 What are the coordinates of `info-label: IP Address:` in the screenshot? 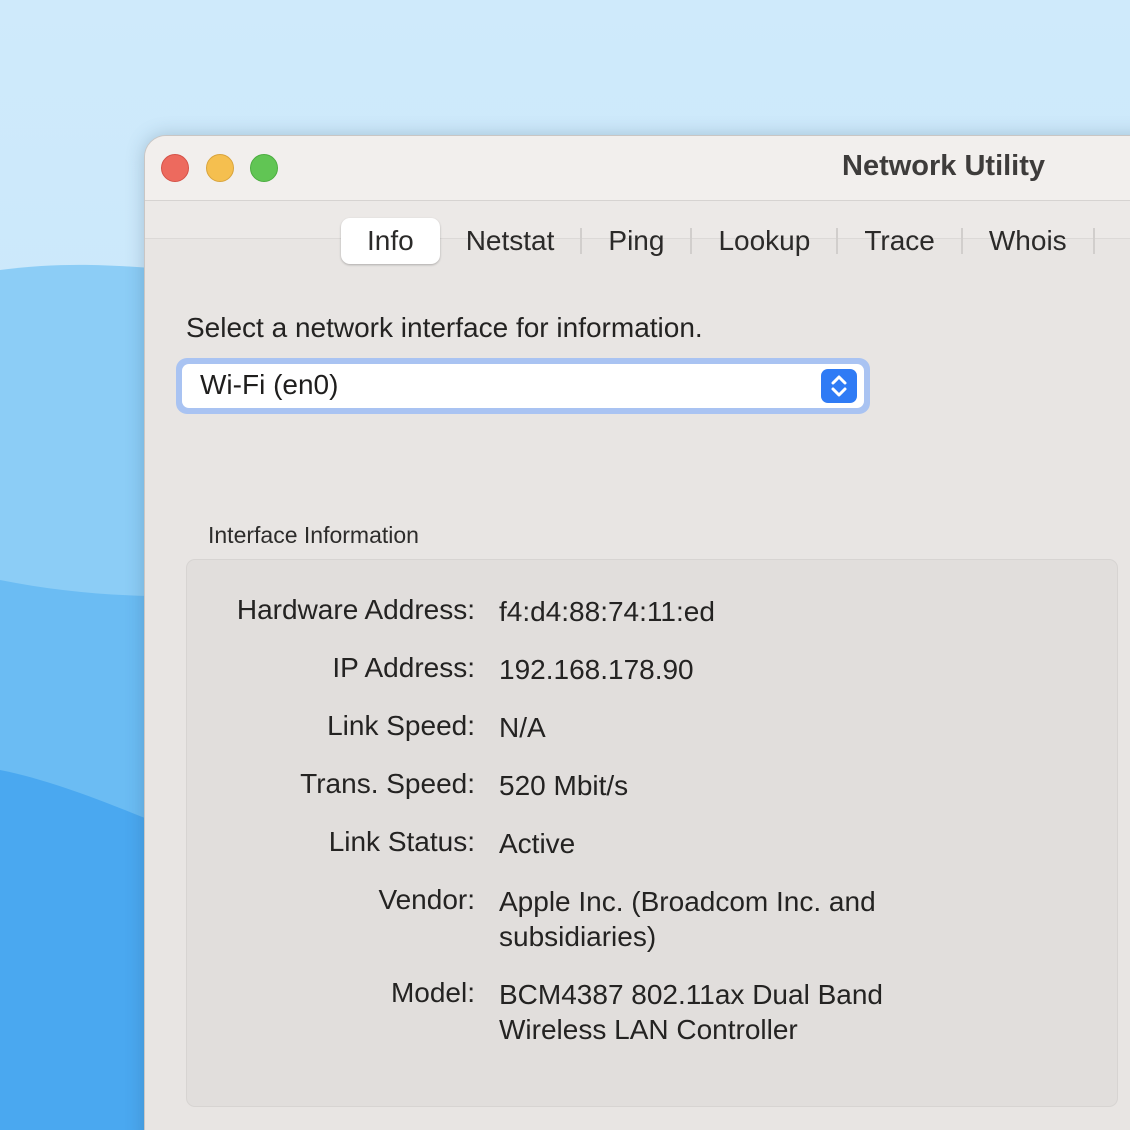 It's located at (403, 667).